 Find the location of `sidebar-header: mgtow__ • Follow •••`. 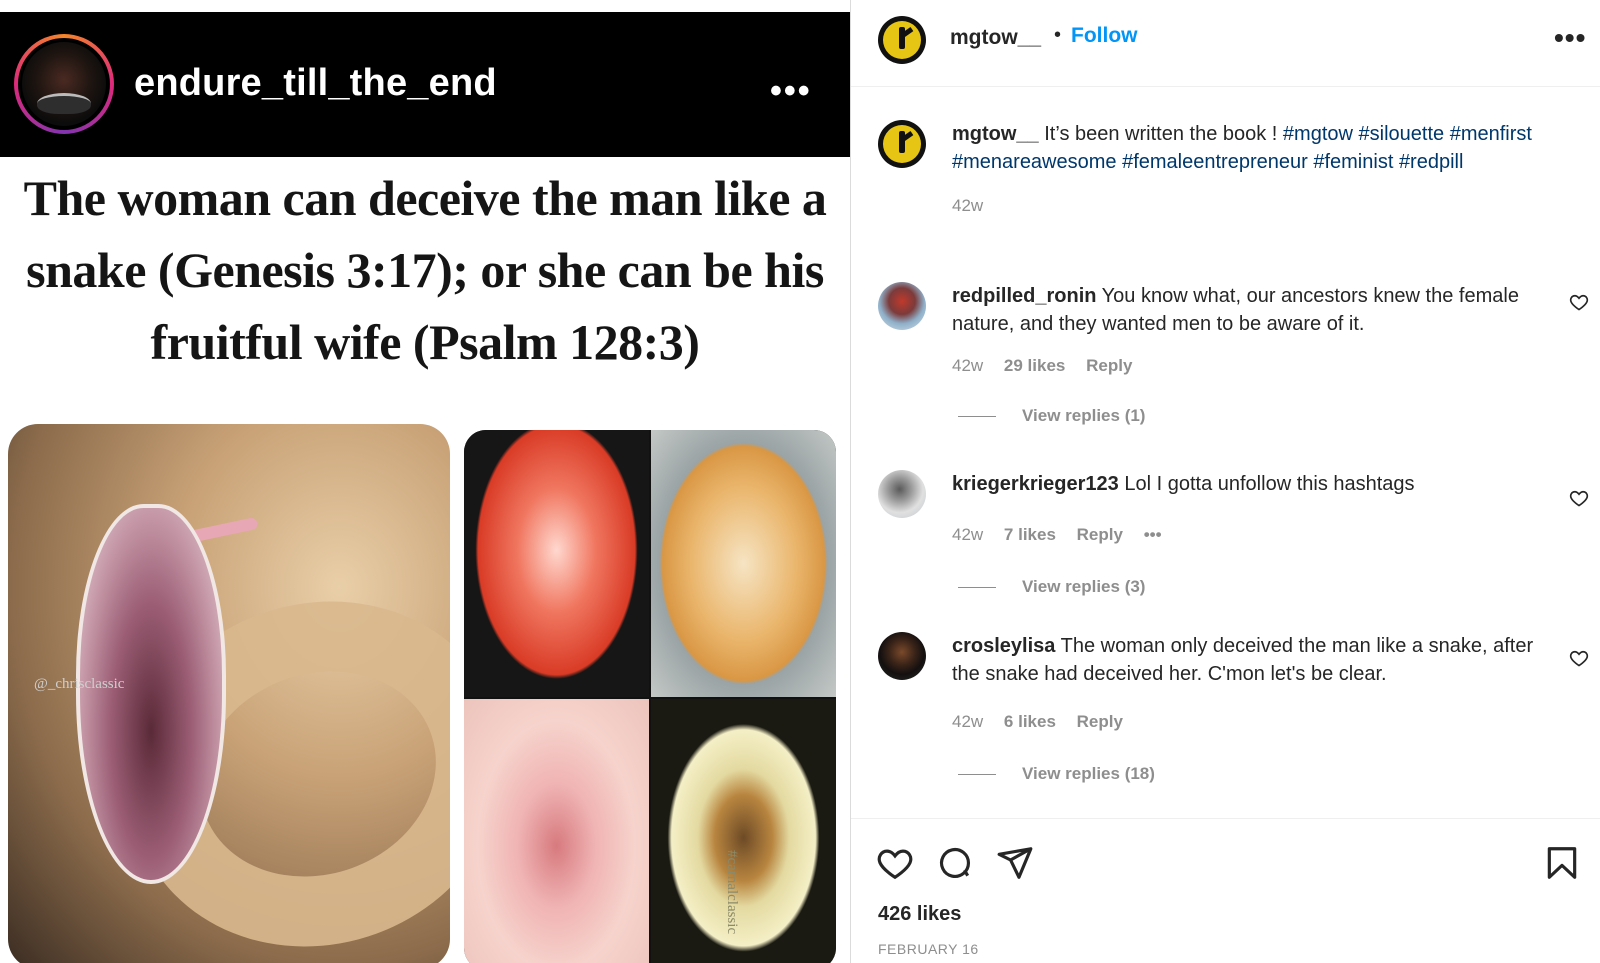

sidebar-header: mgtow__ • Follow ••• is located at coordinates (1225, 43).